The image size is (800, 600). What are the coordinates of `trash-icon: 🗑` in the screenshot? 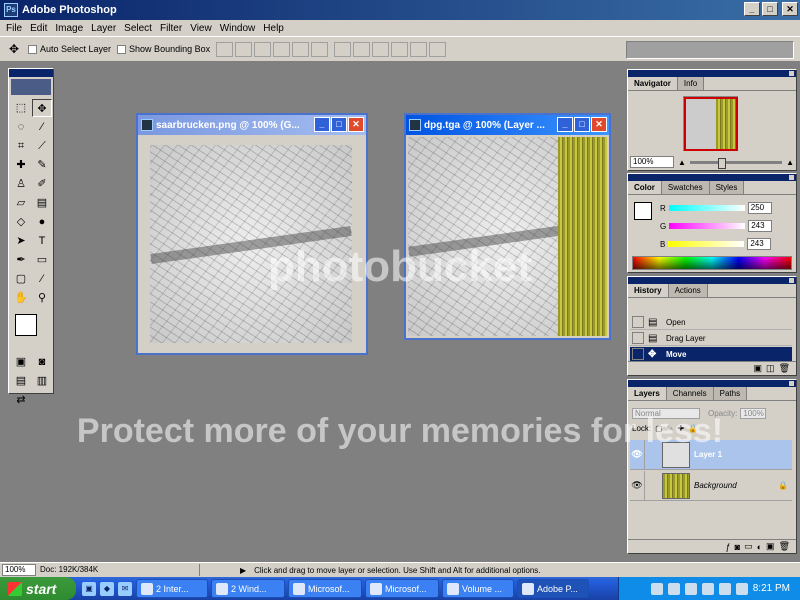 It's located at (784, 546).